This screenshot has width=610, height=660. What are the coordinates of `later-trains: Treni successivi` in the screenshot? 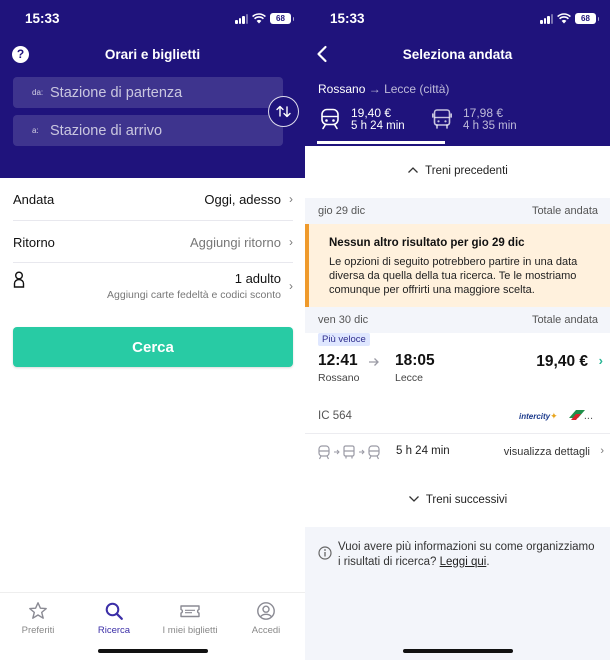 It's located at (457, 500).